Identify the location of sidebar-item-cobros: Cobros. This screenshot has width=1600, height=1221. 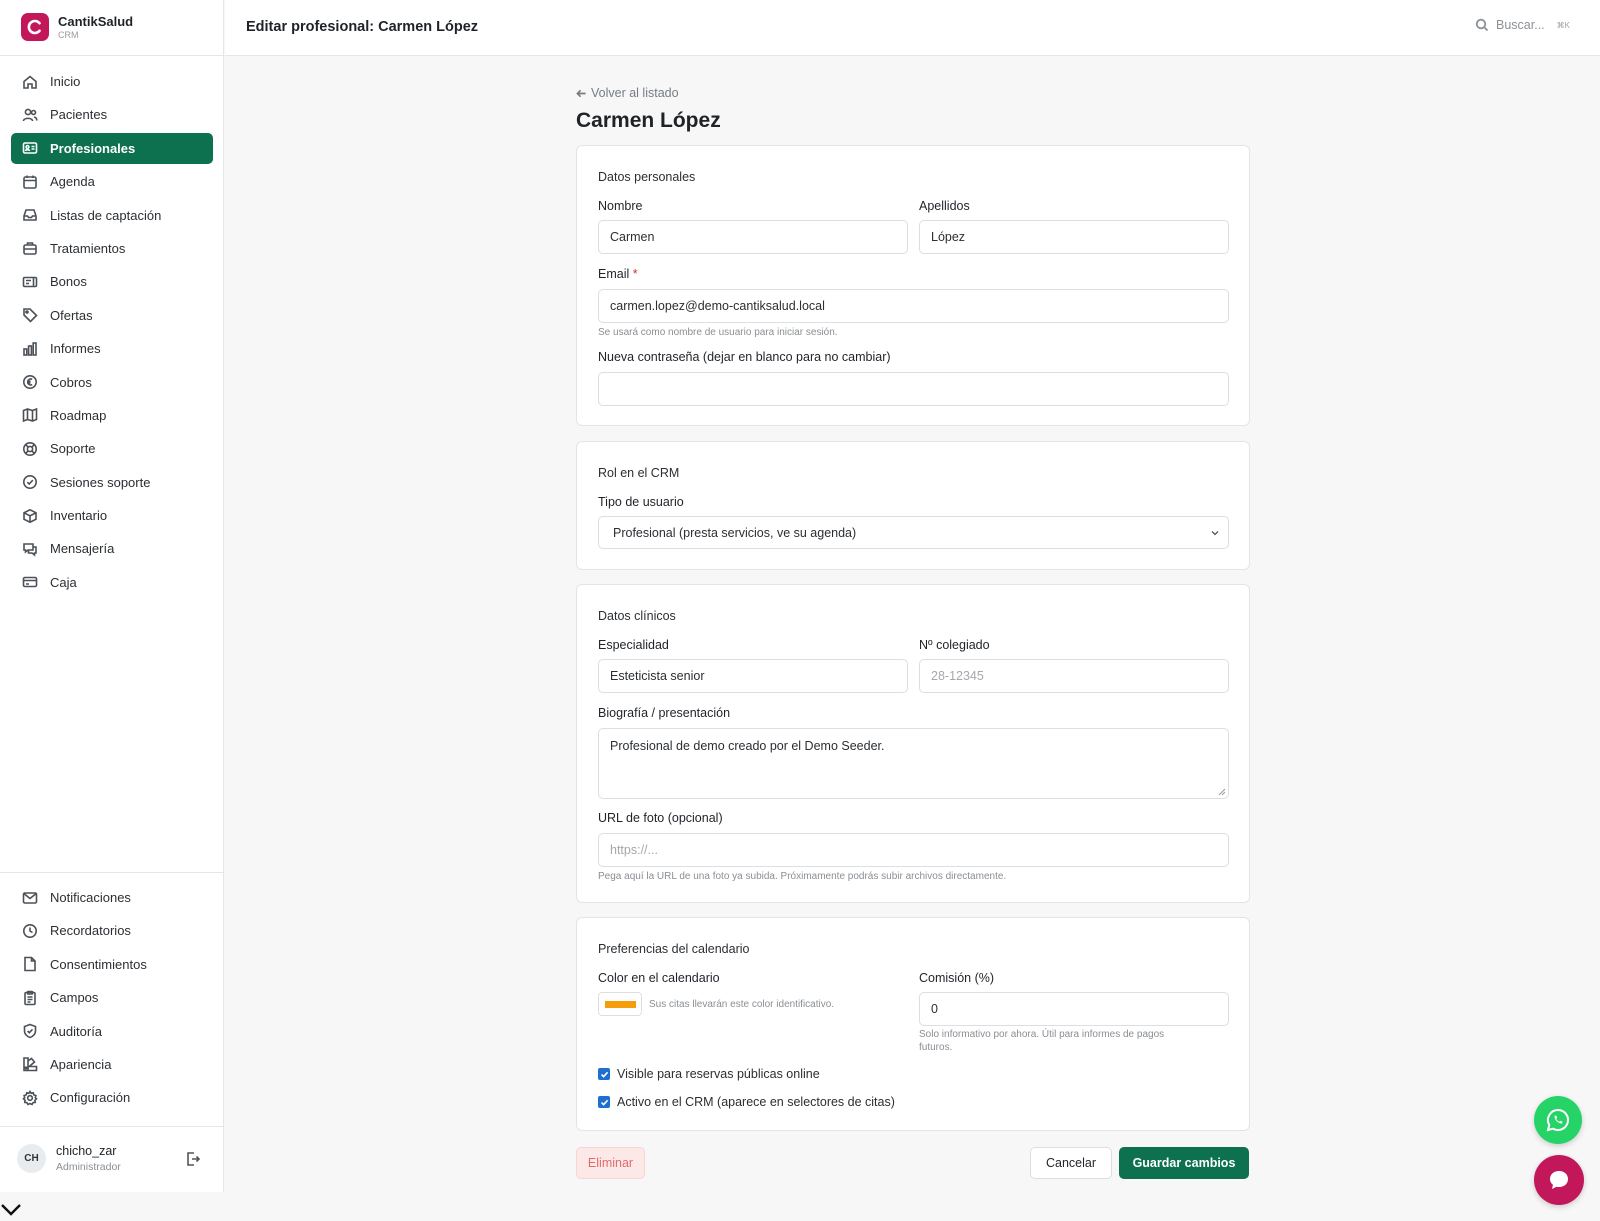
(112, 382).